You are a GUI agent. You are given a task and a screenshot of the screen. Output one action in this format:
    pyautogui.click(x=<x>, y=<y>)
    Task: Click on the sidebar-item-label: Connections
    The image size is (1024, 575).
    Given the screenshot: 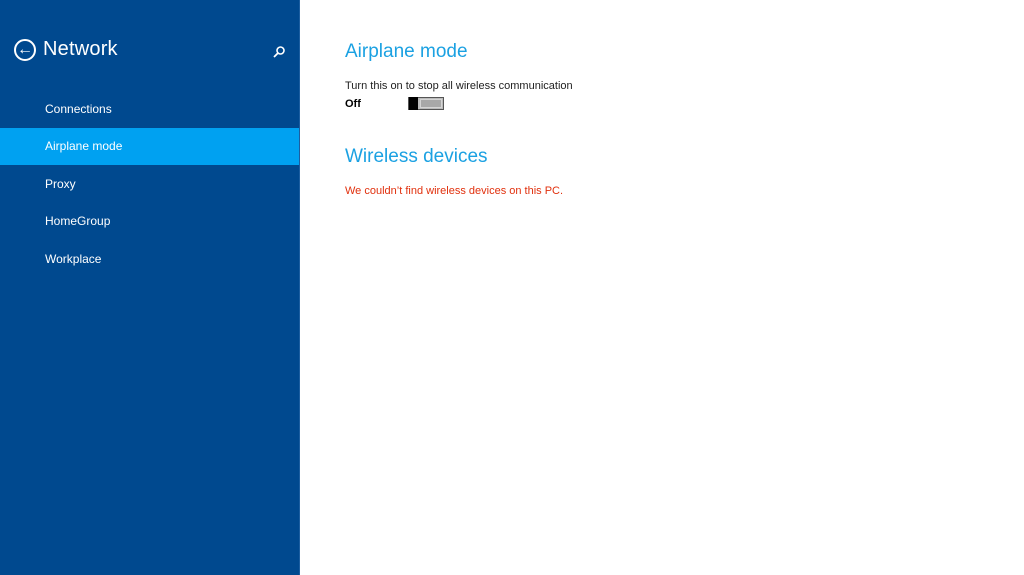 What is the action you would take?
    pyautogui.click(x=78, y=108)
    